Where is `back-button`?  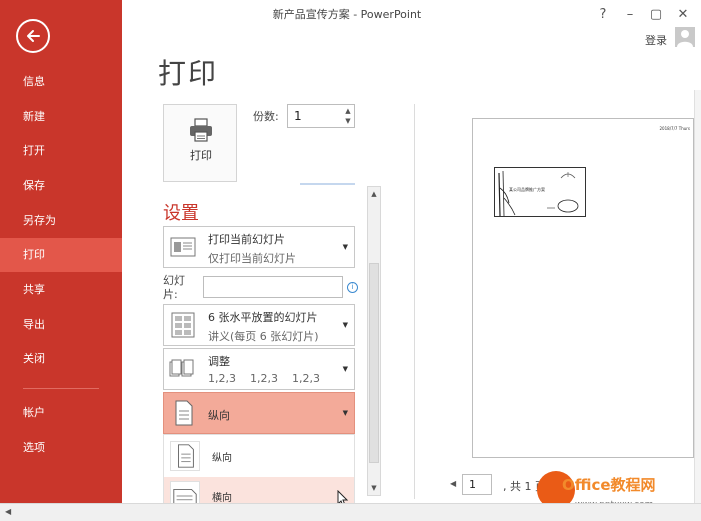
back-button is located at coordinates (33, 36).